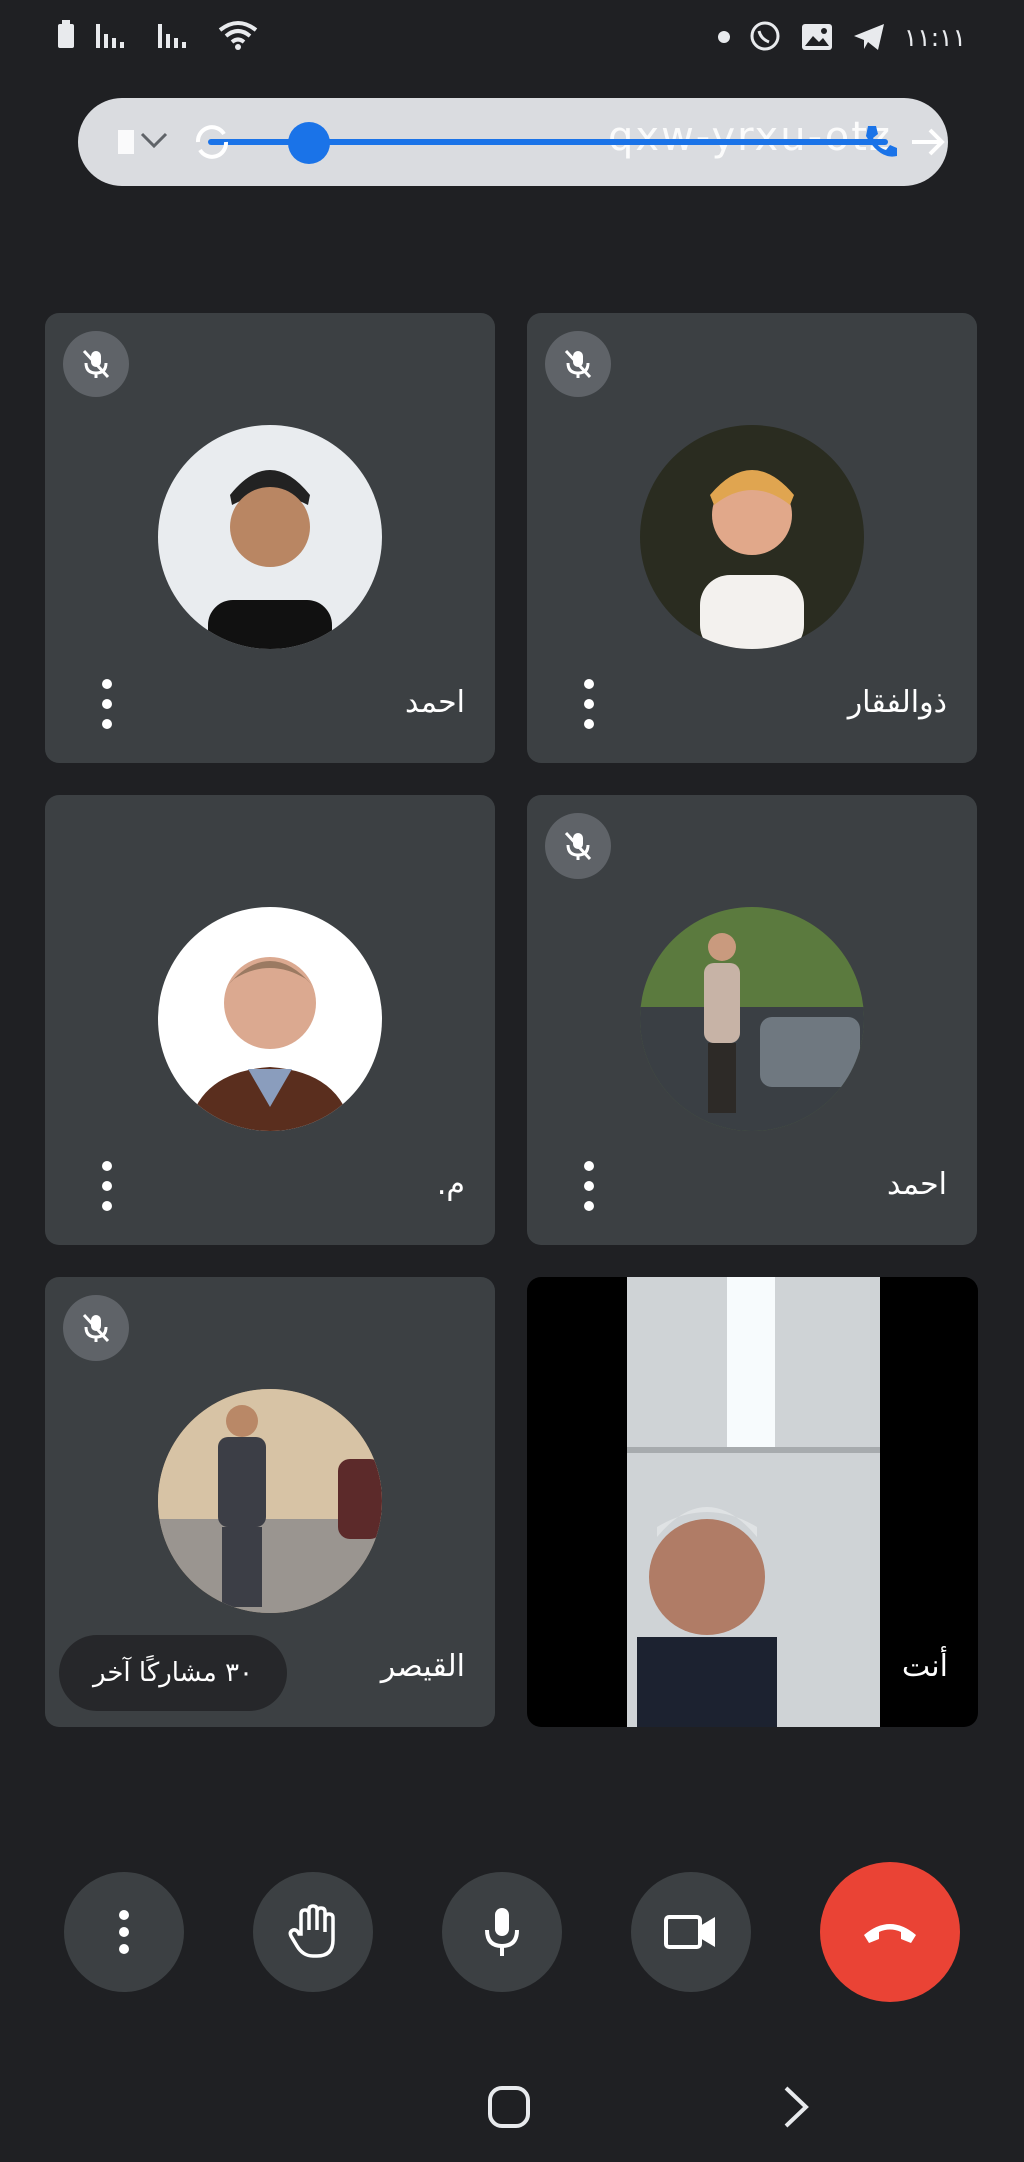  Describe the element at coordinates (934, 37) in the screenshot. I see `clock: ١١:١١` at that location.